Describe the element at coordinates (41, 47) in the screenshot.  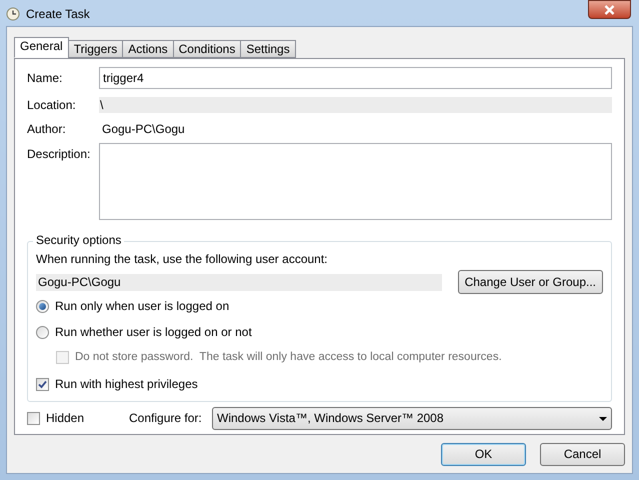
I see `tab: General` at that location.